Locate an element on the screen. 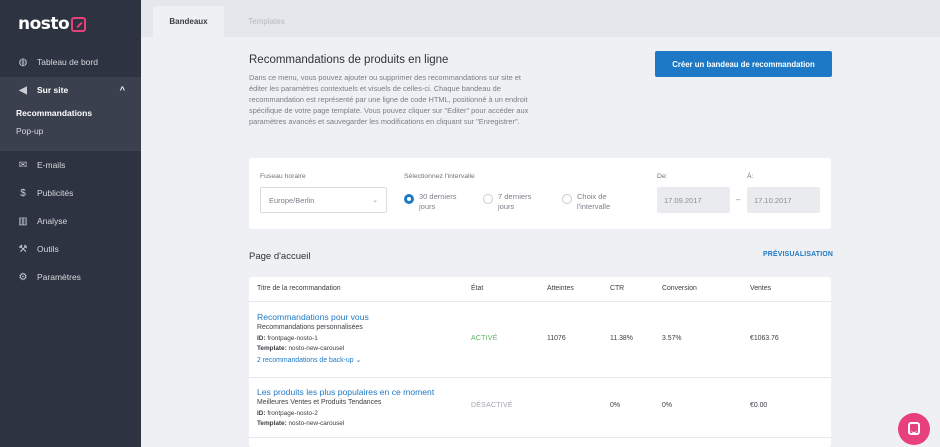 Image resolution: width=940 pixels, height=447 pixels. dashboard-icon: ◍ is located at coordinates (23, 62).